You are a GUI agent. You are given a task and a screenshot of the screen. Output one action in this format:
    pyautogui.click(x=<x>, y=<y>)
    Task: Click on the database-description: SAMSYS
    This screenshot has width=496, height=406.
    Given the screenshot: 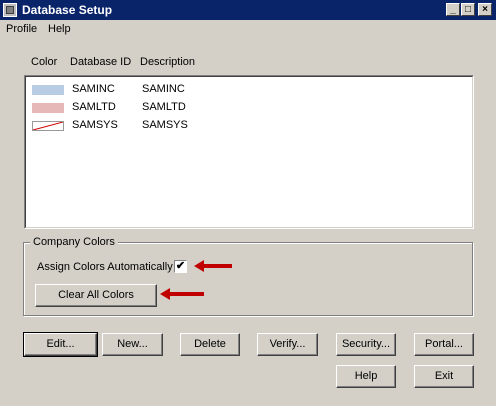 What is the action you would take?
    pyautogui.click(x=165, y=125)
    